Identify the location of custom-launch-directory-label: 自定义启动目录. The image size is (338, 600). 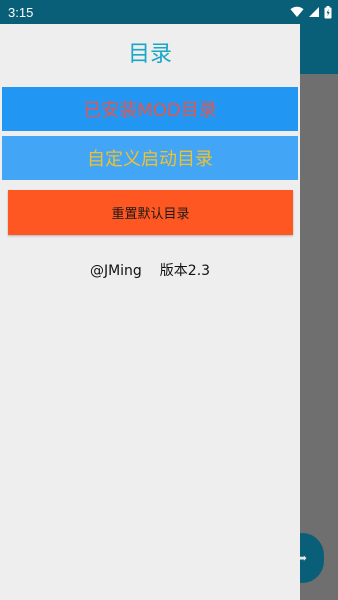
(150, 159).